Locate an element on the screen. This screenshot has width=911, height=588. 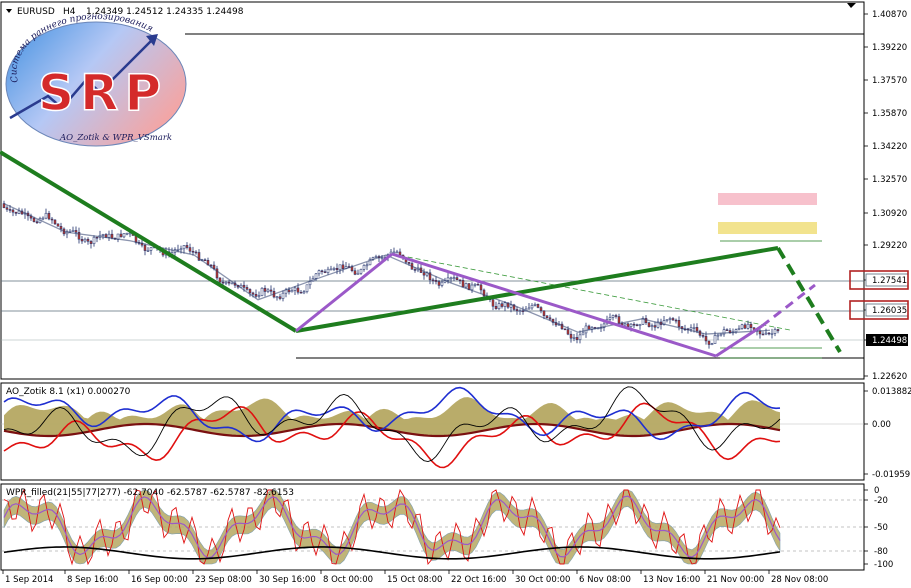
target-zone-yellow is located at coordinates (767, 228).